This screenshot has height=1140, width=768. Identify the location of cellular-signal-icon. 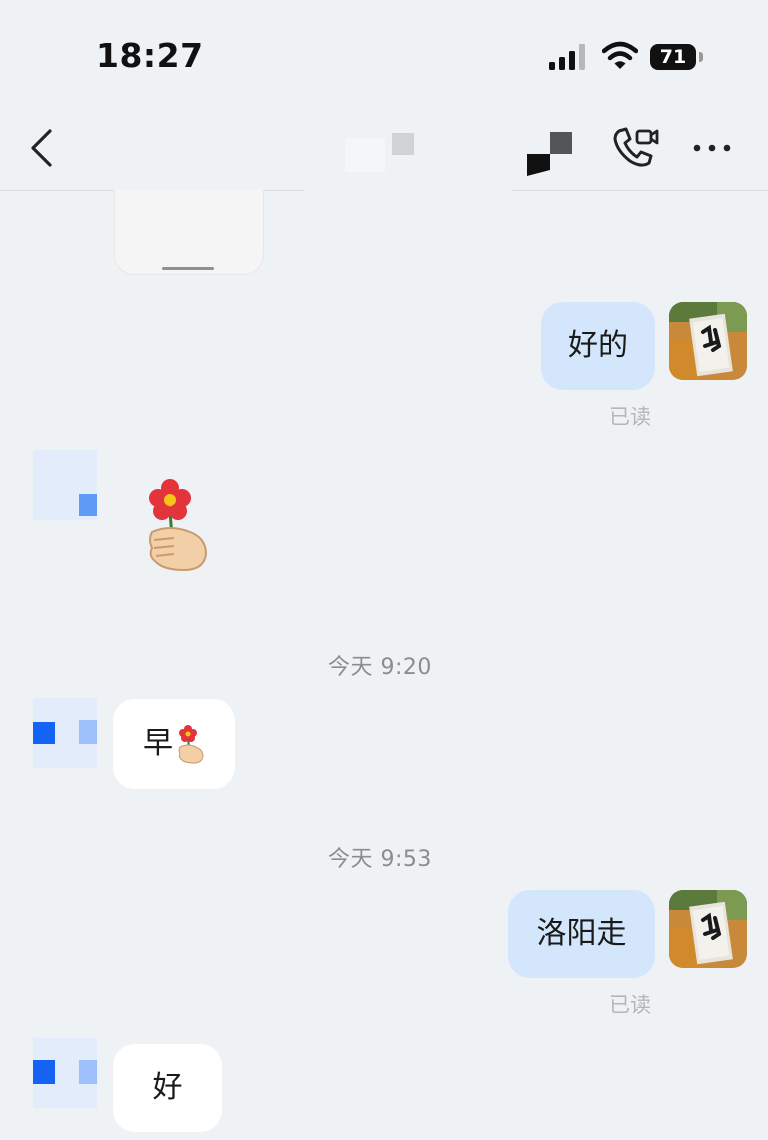
(567, 57).